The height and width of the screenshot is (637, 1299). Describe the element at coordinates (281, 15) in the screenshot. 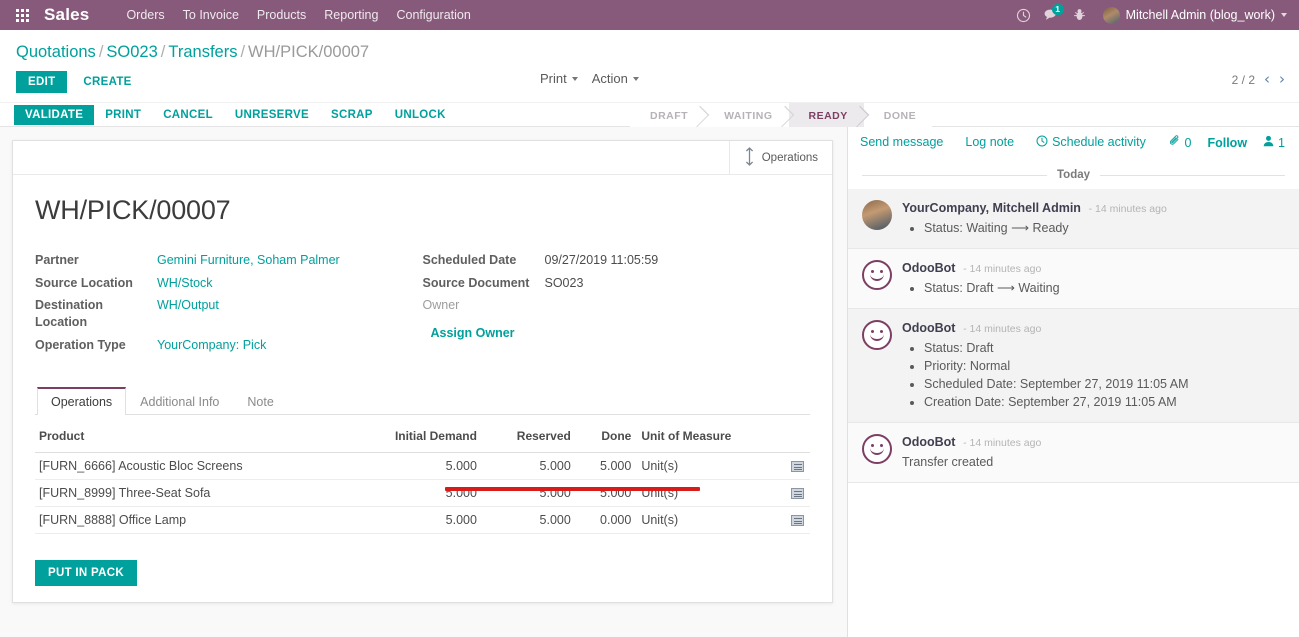

I see `menu-item-products: Products` at that location.